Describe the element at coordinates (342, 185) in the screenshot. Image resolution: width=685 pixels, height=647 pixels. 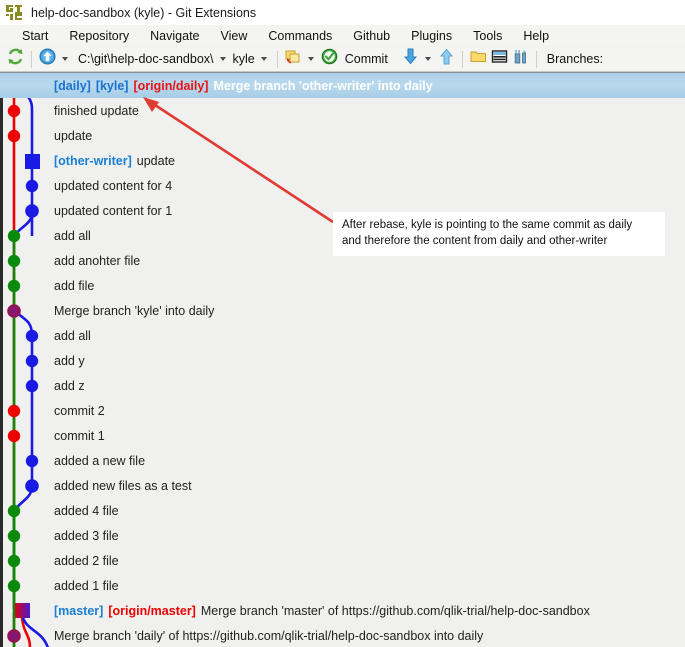
I see `commit-row-4: updated content for 4` at that location.